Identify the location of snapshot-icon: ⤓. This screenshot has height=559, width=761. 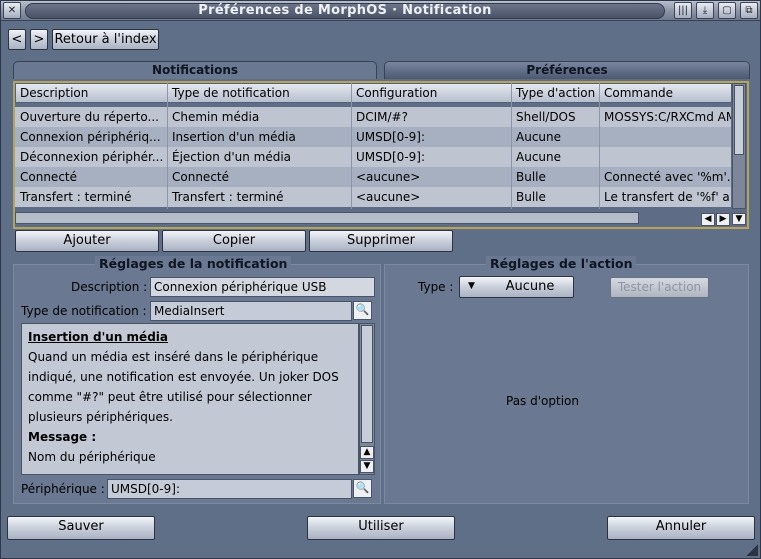
(705, 10).